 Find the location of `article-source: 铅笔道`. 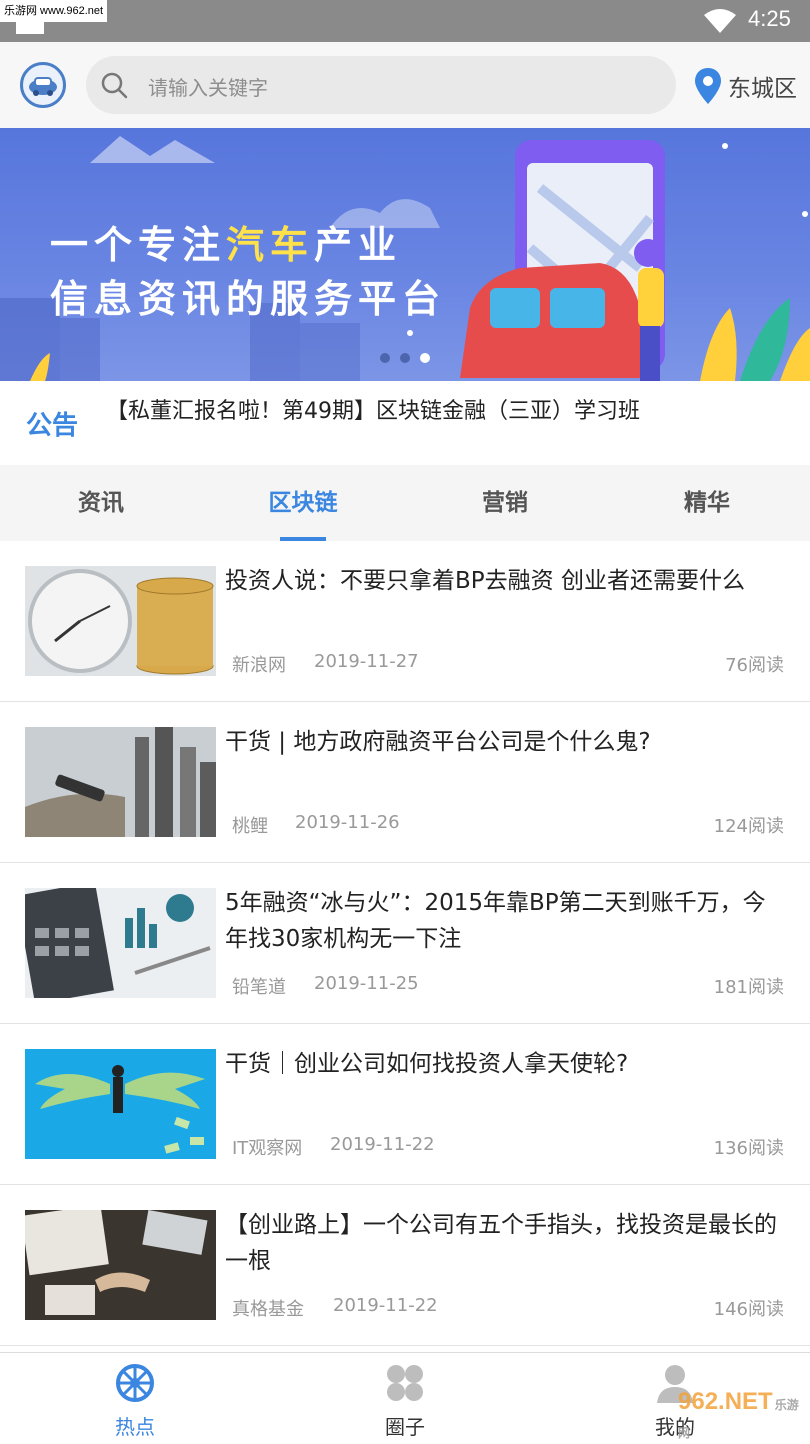

article-source: 铅笔道 is located at coordinates (259, 987).